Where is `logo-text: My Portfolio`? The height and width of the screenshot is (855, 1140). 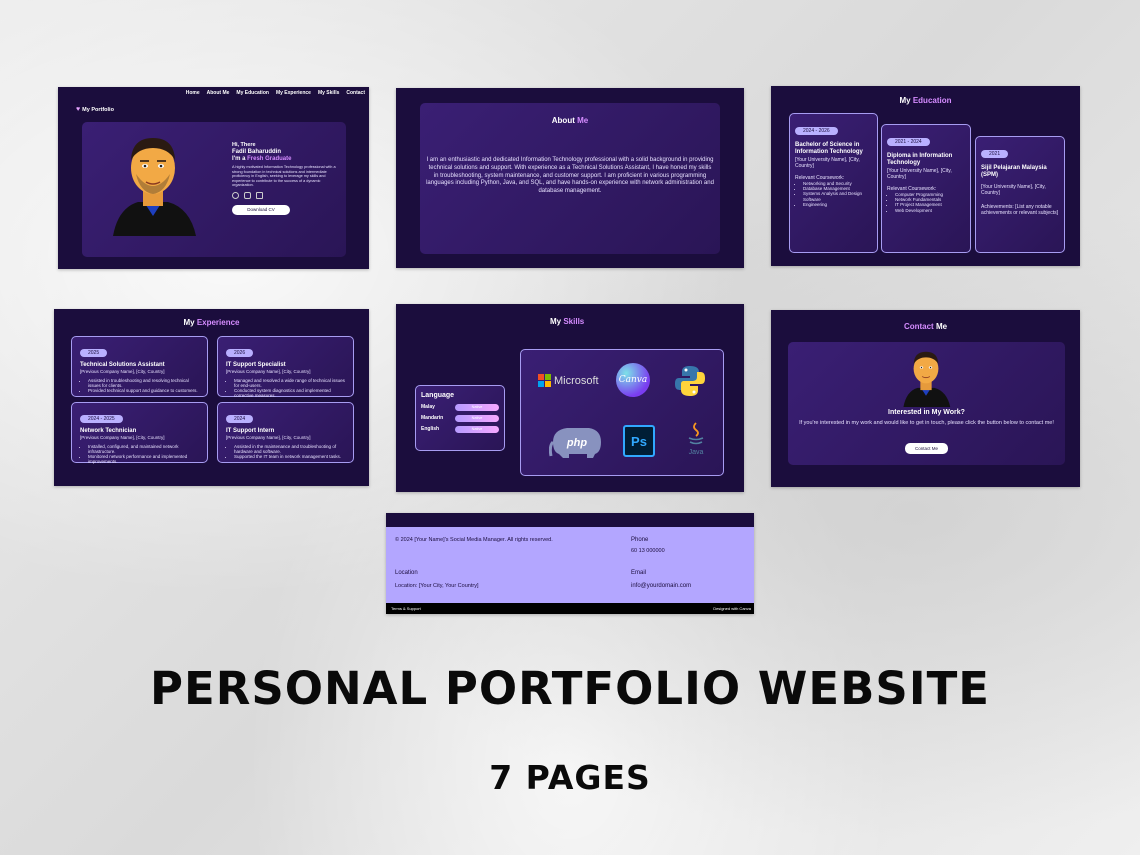
logo-text: My Portfolio is located at coordinates (98, 109).